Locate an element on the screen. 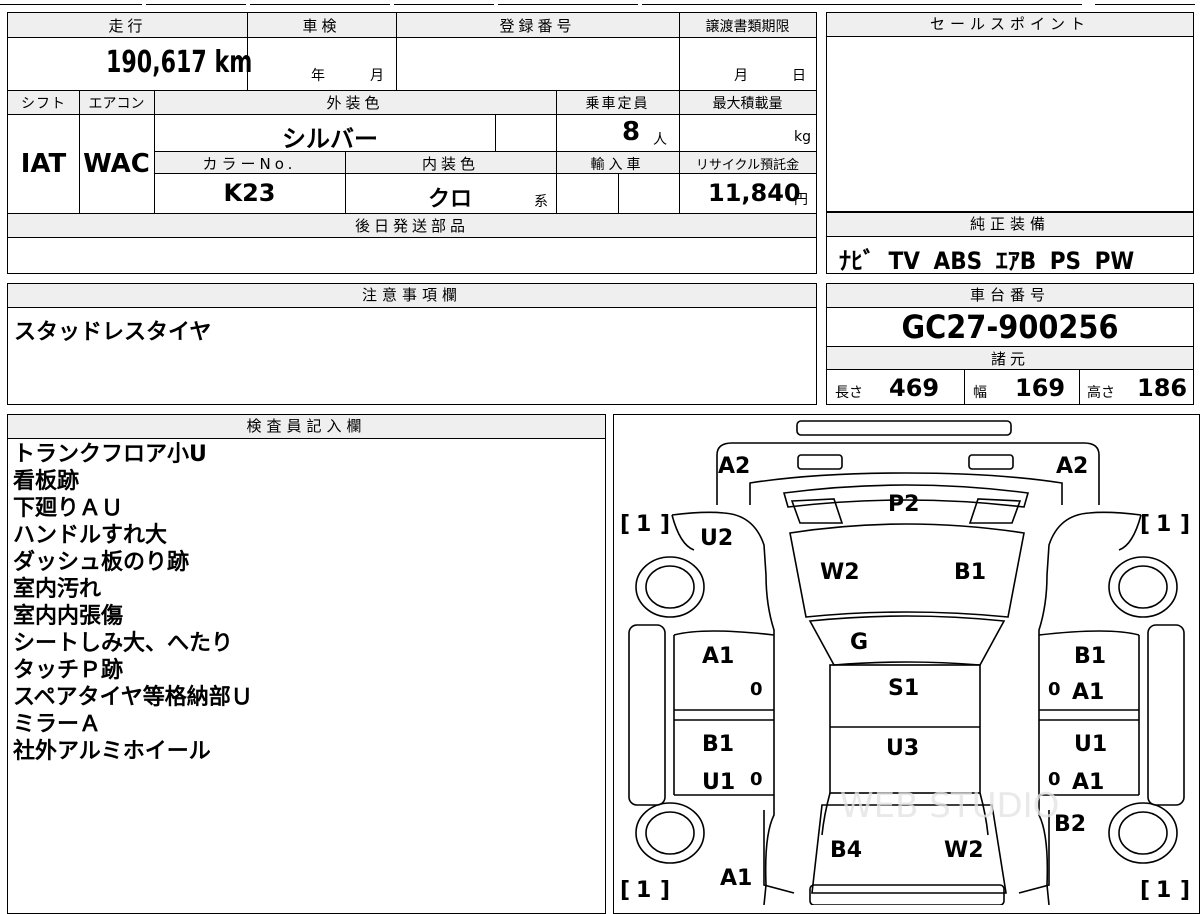 This screenshot has width=1200, height=914. note-line: ダッシュ板のり跡 is located at coordinates (101, 562).